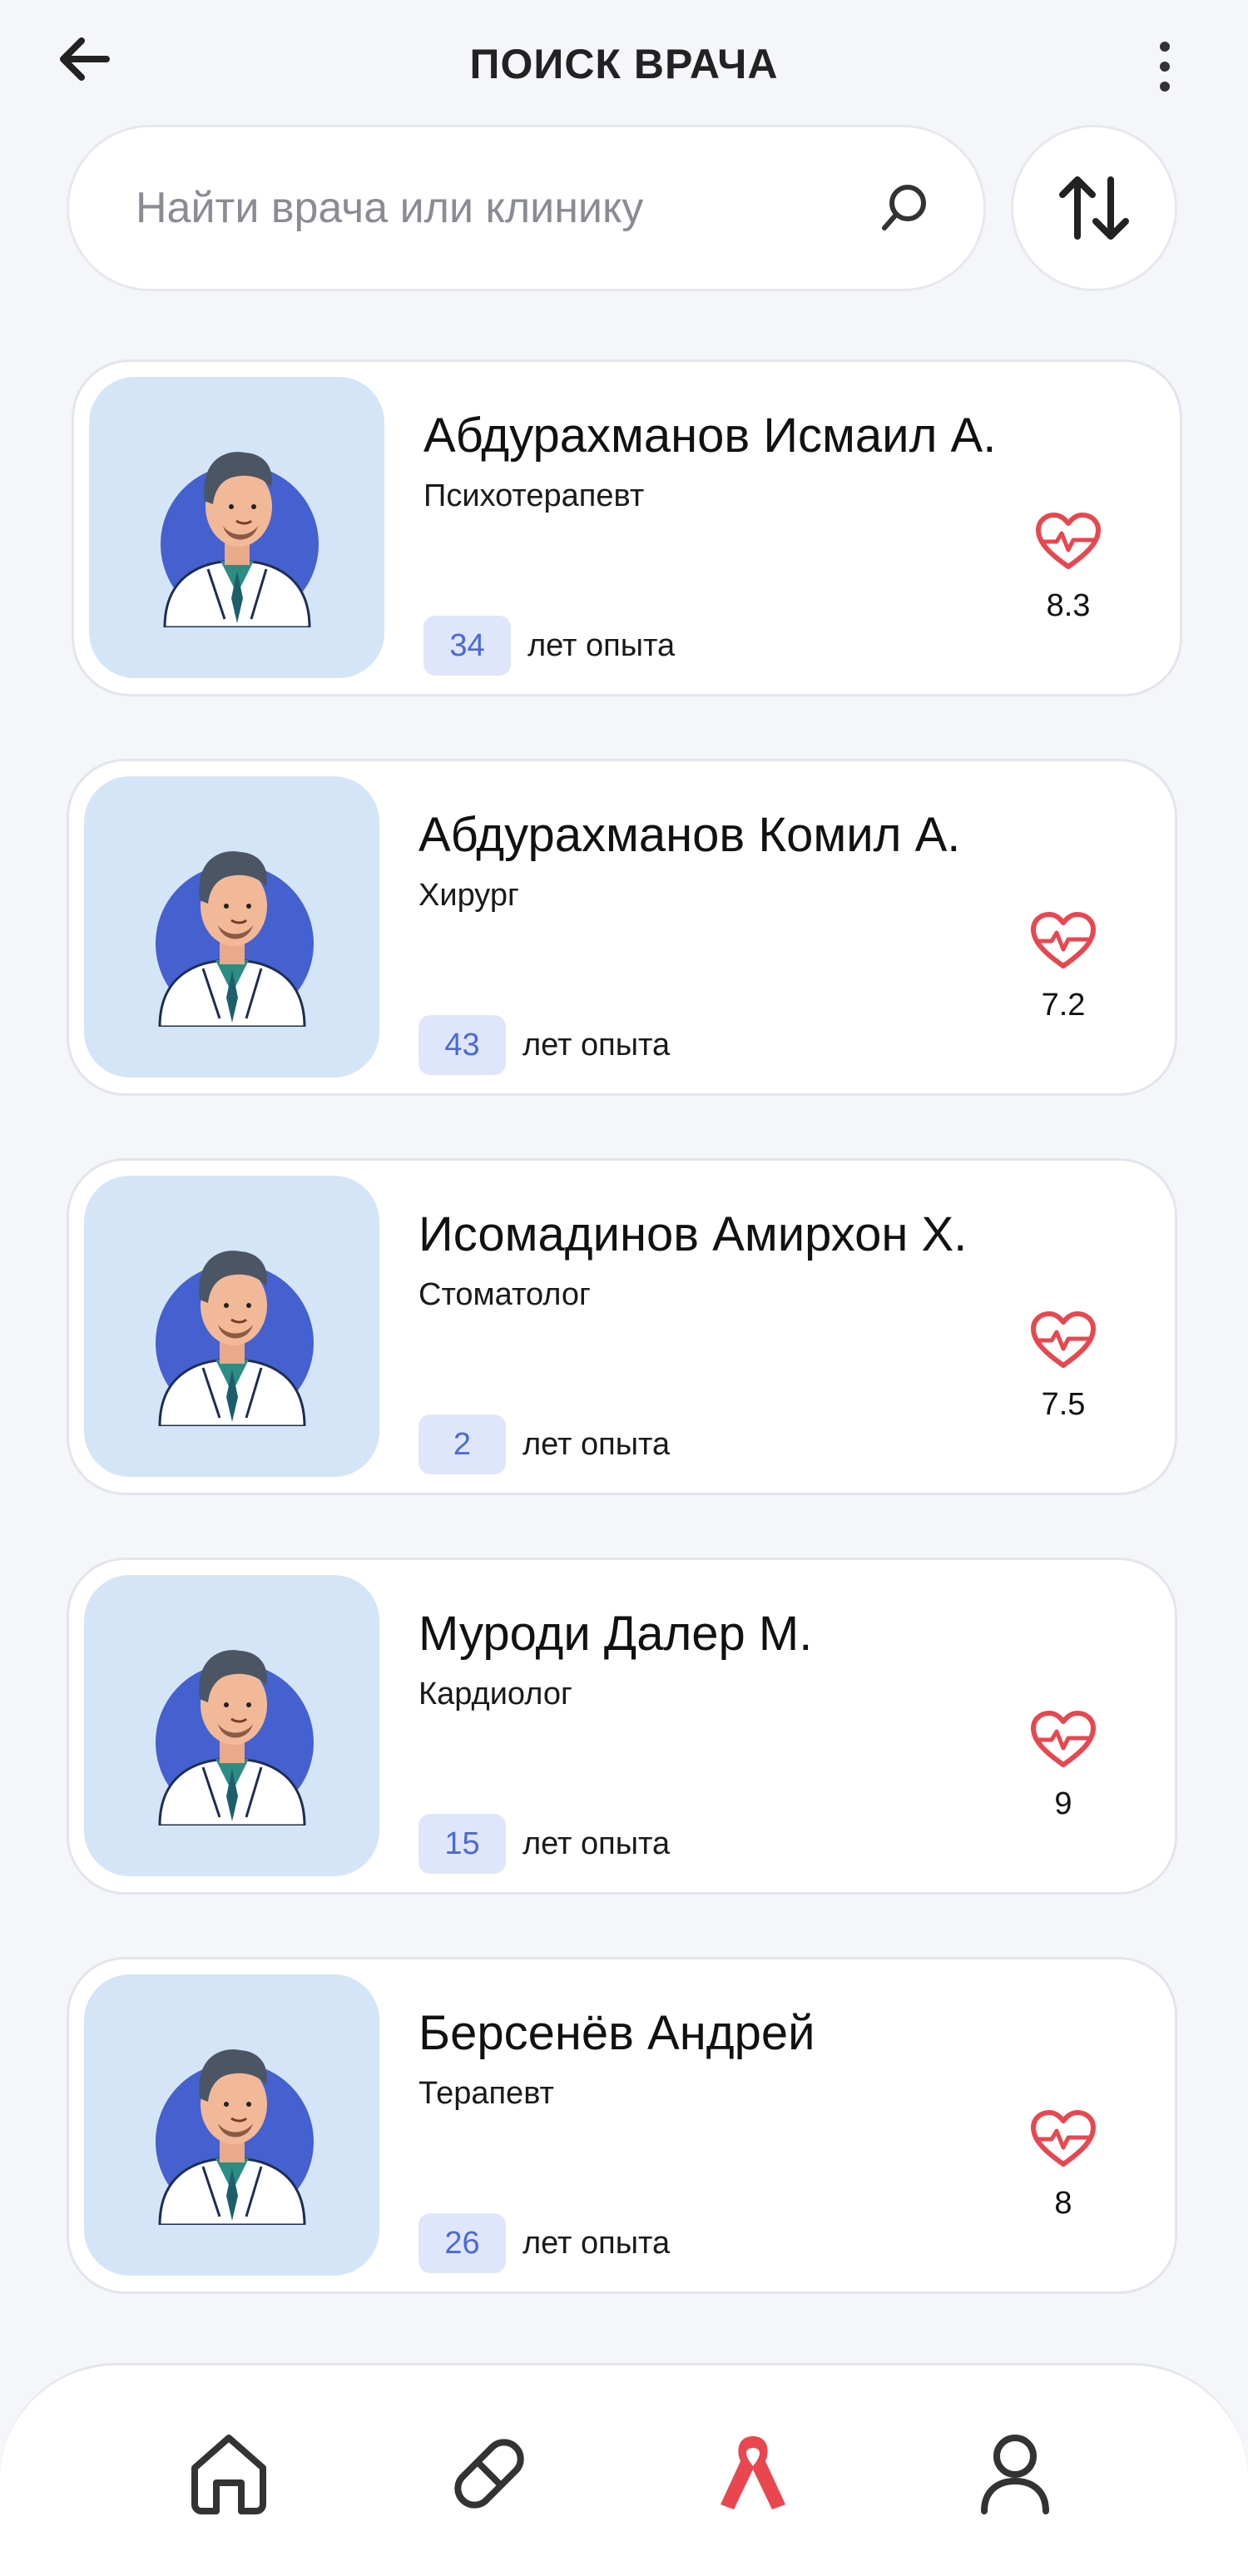  Describe the element at coordinates (1063, 1804) in the screenshot. I see `rating-value: 9` at that location.